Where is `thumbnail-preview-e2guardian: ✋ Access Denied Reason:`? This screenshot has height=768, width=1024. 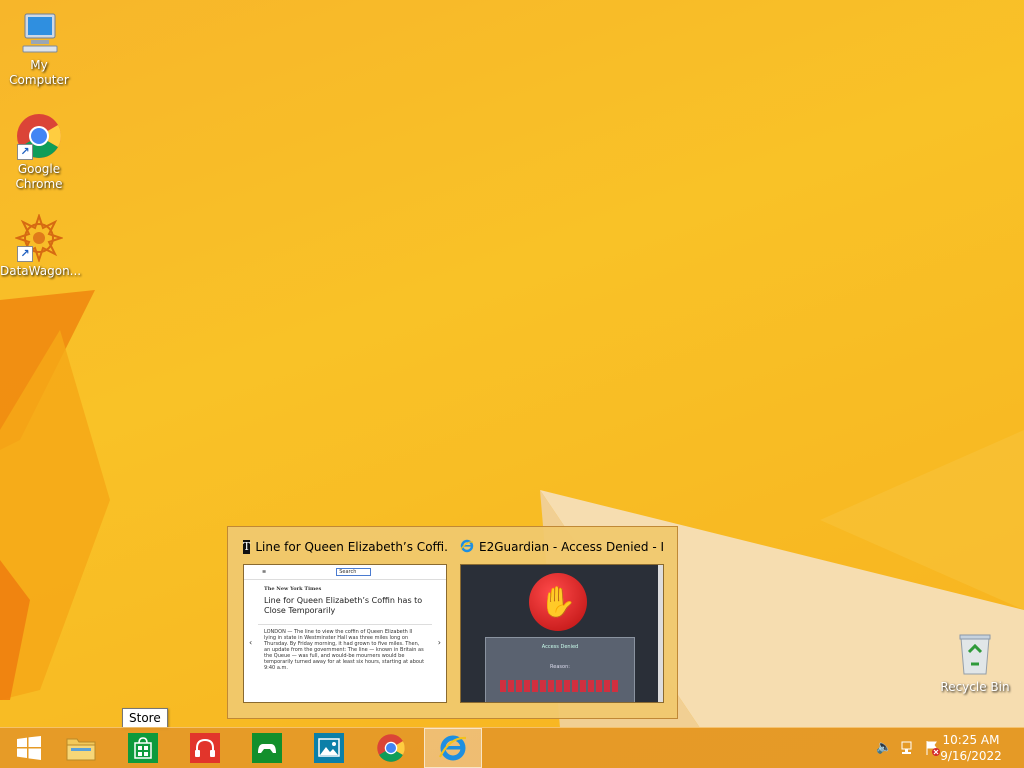
thumbnail-preview-e2guardian: ✋ Access Denied Reason: is located at coordinates (562, 633).